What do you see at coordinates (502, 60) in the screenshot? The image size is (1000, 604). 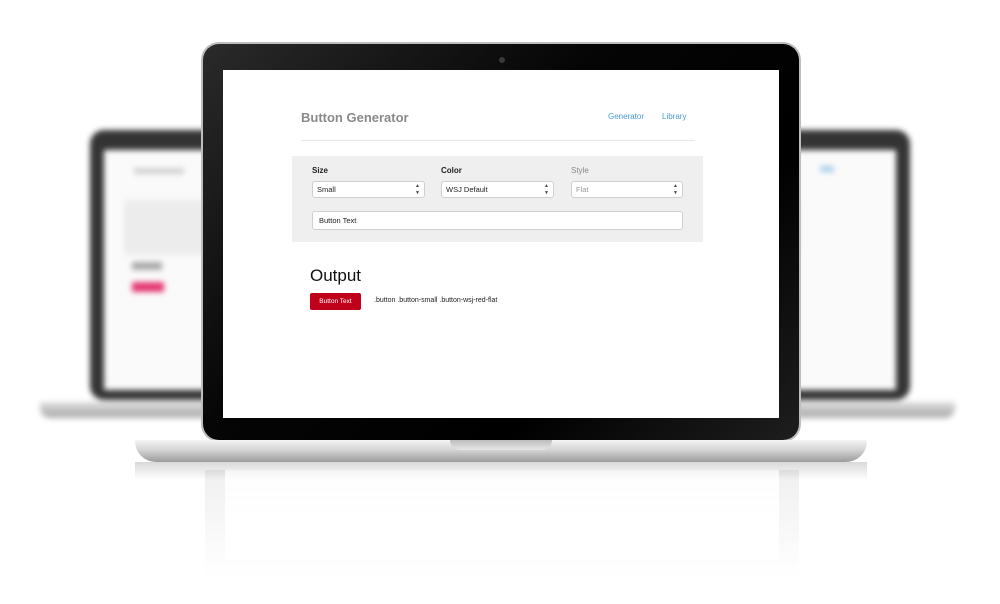 I see `camera-icon` at bounding box center [502, 60].